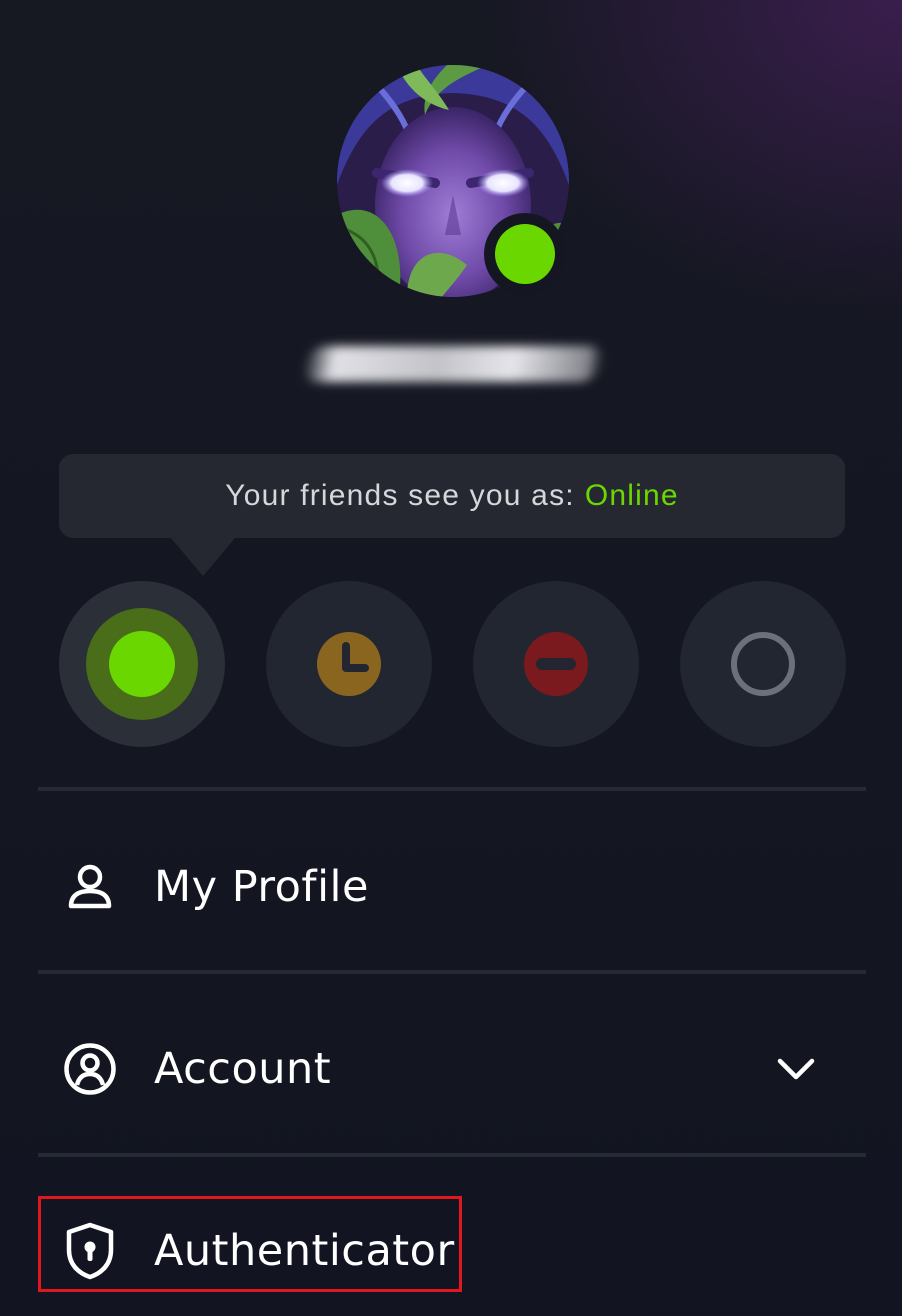 The height and width of the screenshot is (1316, 902). What do you see at coordinates (243, 1069) in the screenshot?
I see `menu-item-label: Account` at bounding box center [243, 1069].